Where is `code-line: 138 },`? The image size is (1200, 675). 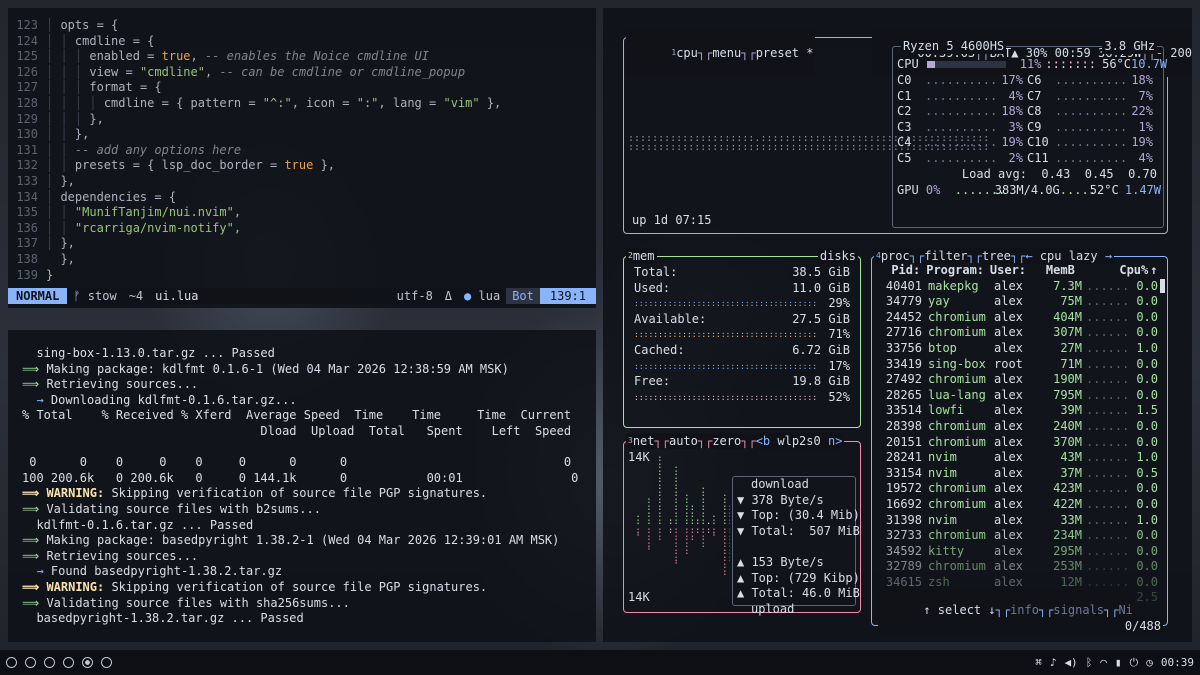 code-line: 138 }, is located at coordinates (302, 260).